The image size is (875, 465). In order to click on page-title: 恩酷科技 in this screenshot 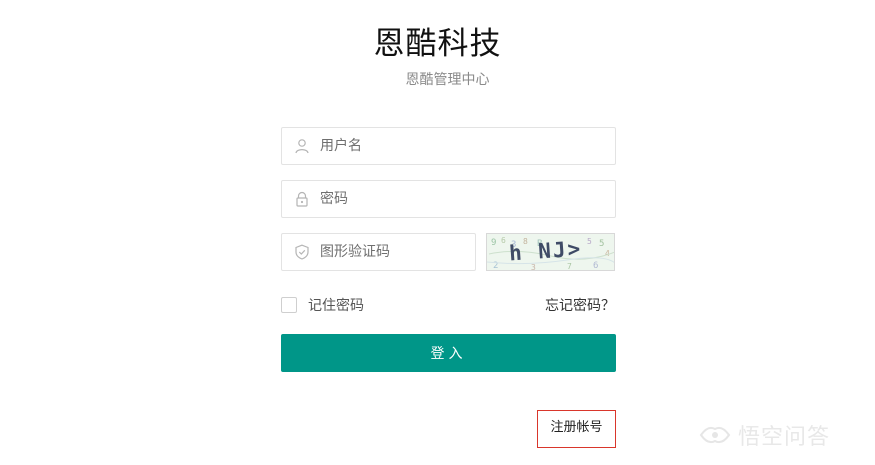, I will do `click(437, 44)`.